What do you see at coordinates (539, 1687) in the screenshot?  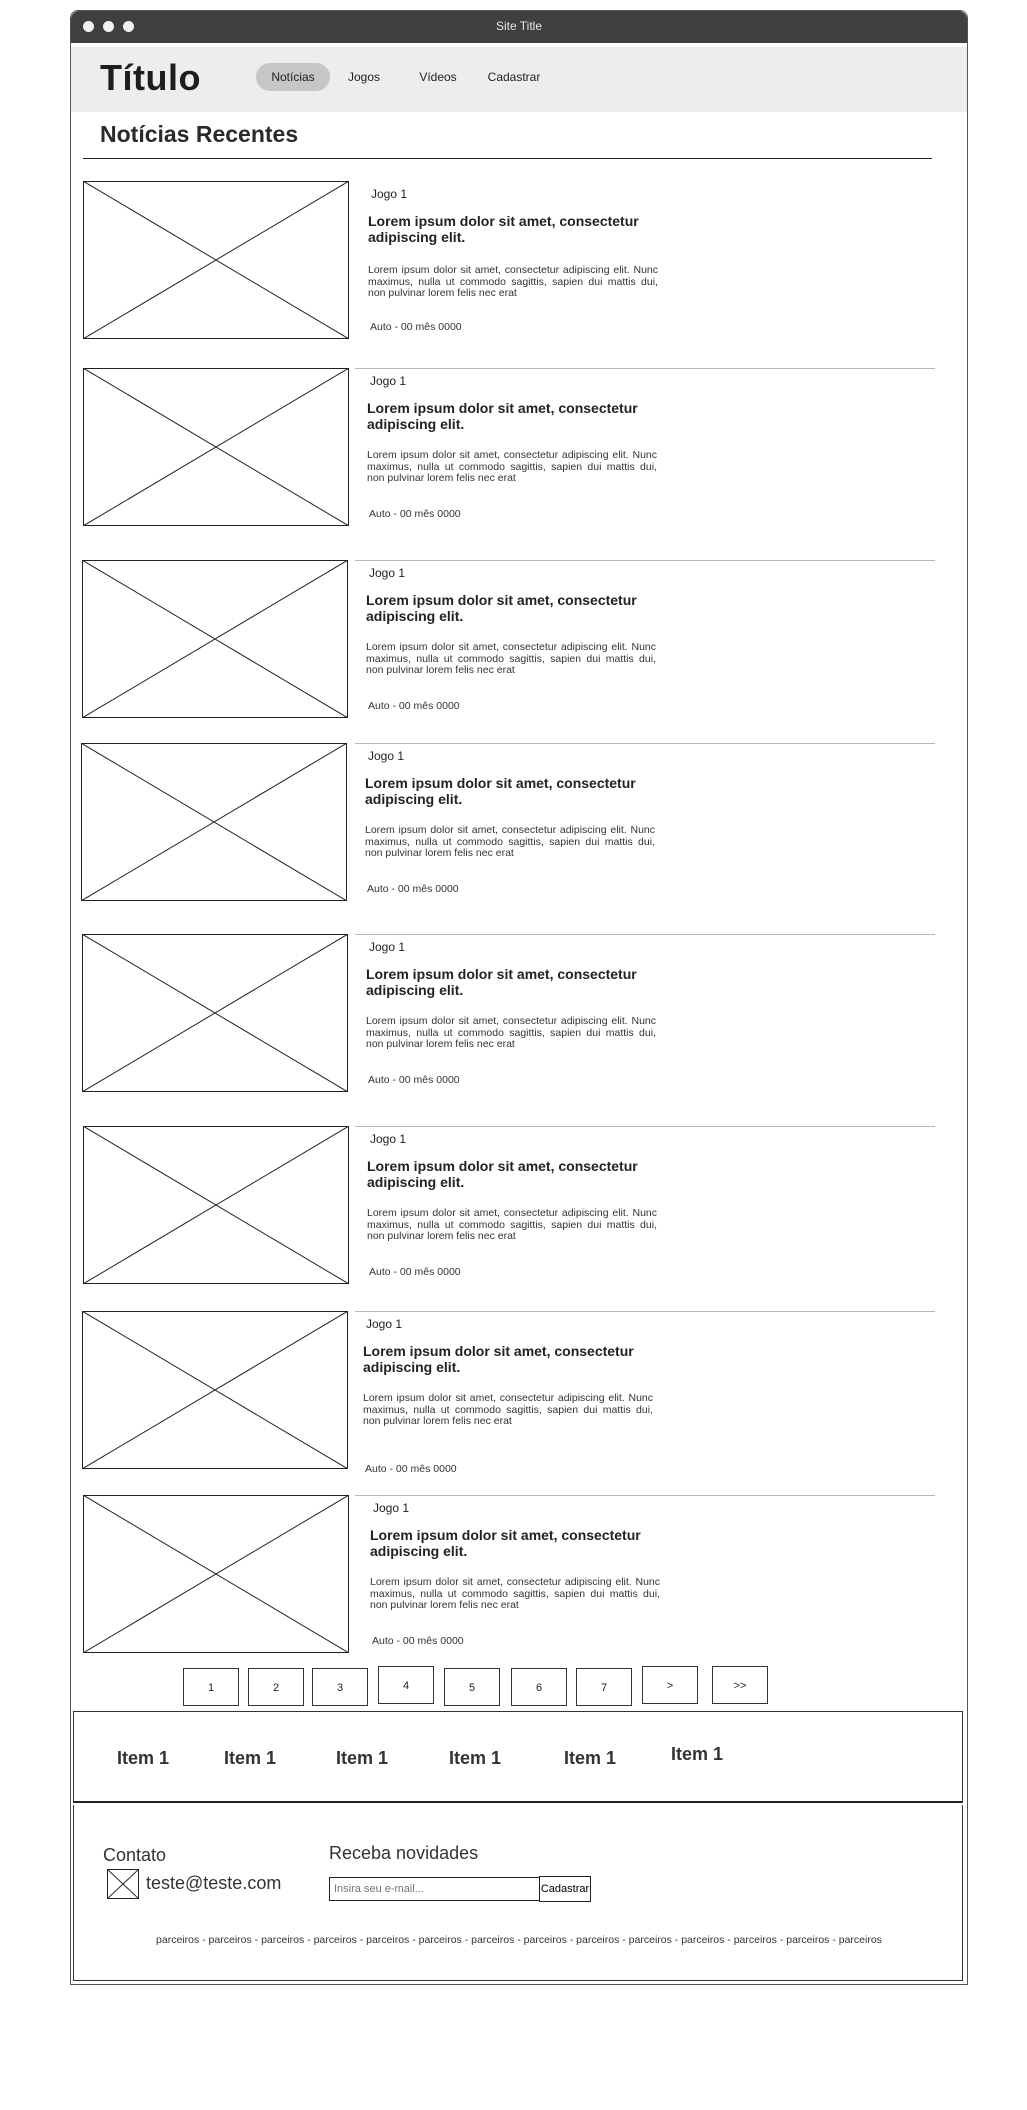 I see `pagination-button-6: 6` at bounding box center [539, 1687].